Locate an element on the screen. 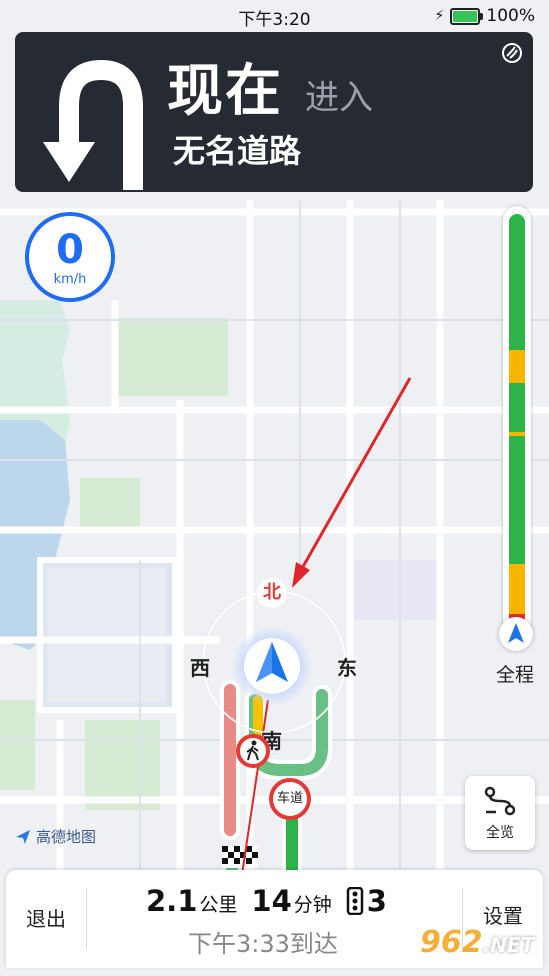  route-position-marker is located at coordinates (516, 634).